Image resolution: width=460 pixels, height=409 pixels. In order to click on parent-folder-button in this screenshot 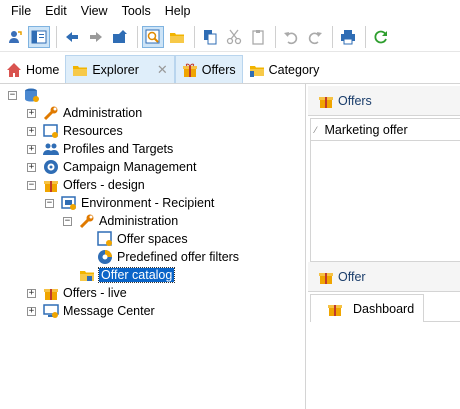, I will do `click(120, 37)`.